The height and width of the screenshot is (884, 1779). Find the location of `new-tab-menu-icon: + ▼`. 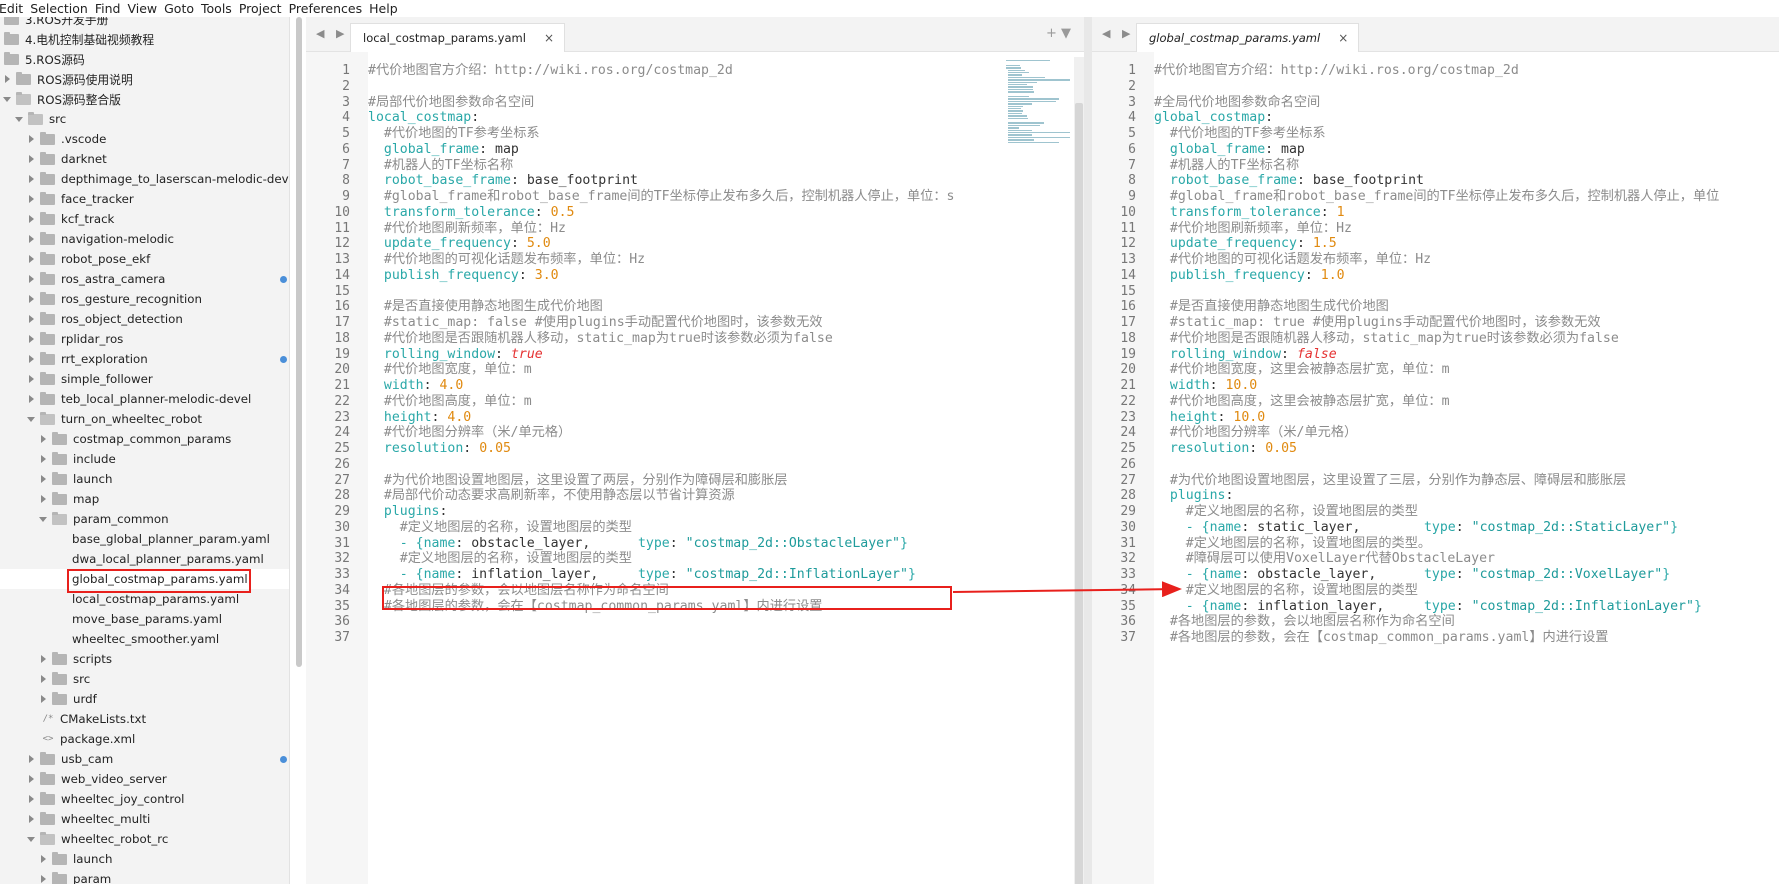

new-tab-menu-icon: + ▼ is located at coordinates (1058, 33).